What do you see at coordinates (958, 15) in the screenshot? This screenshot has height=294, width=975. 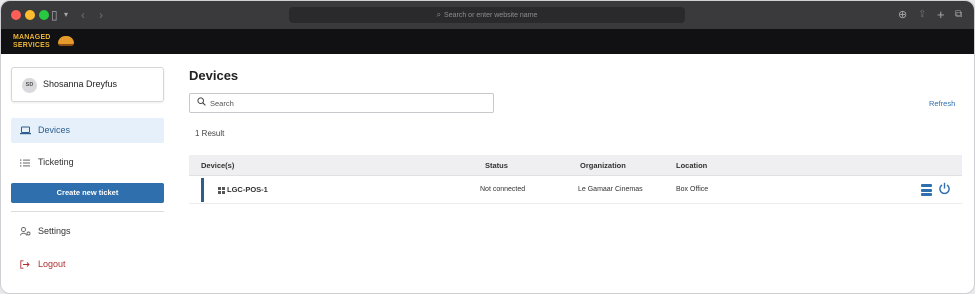 I see `tabs-icon: ⧉` at bounding box center [958, 15].